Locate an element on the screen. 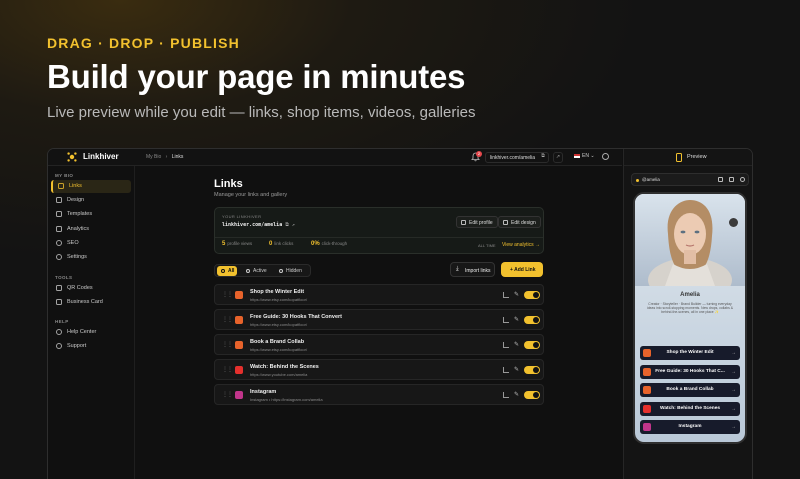  card-url: linkhiver.com/amelia ⧉ ↗ is located at coordinates (258, 225).